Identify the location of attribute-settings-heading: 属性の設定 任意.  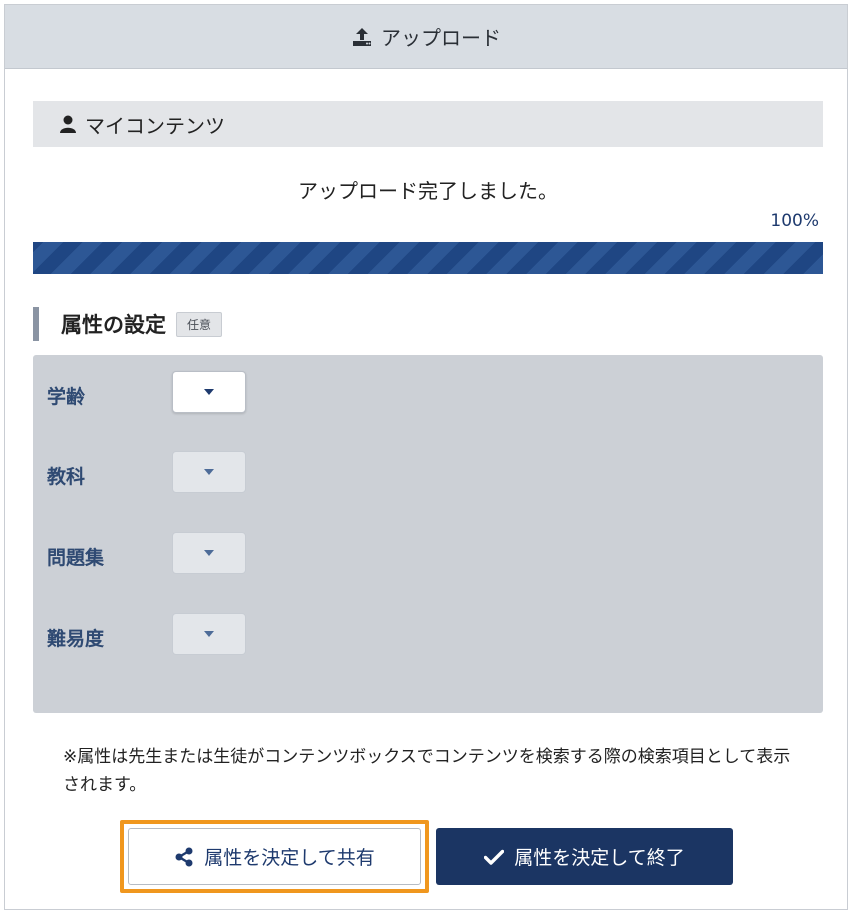
(128, 324).